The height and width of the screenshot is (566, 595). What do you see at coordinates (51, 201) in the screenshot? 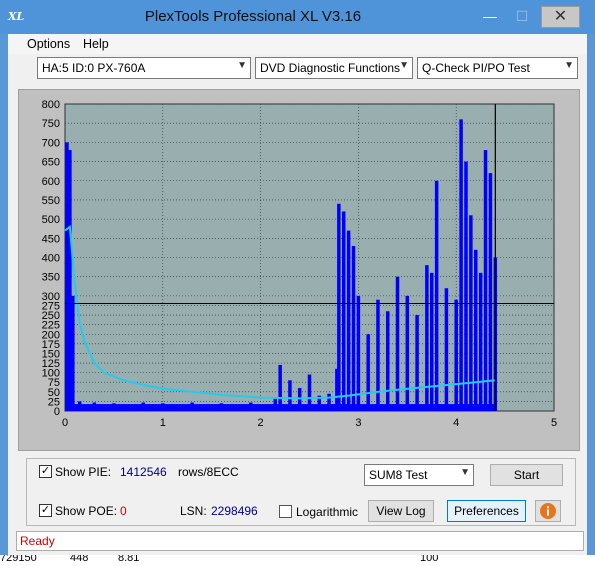
I see `y-tick-label: 550` at bounding box center [51, 201].